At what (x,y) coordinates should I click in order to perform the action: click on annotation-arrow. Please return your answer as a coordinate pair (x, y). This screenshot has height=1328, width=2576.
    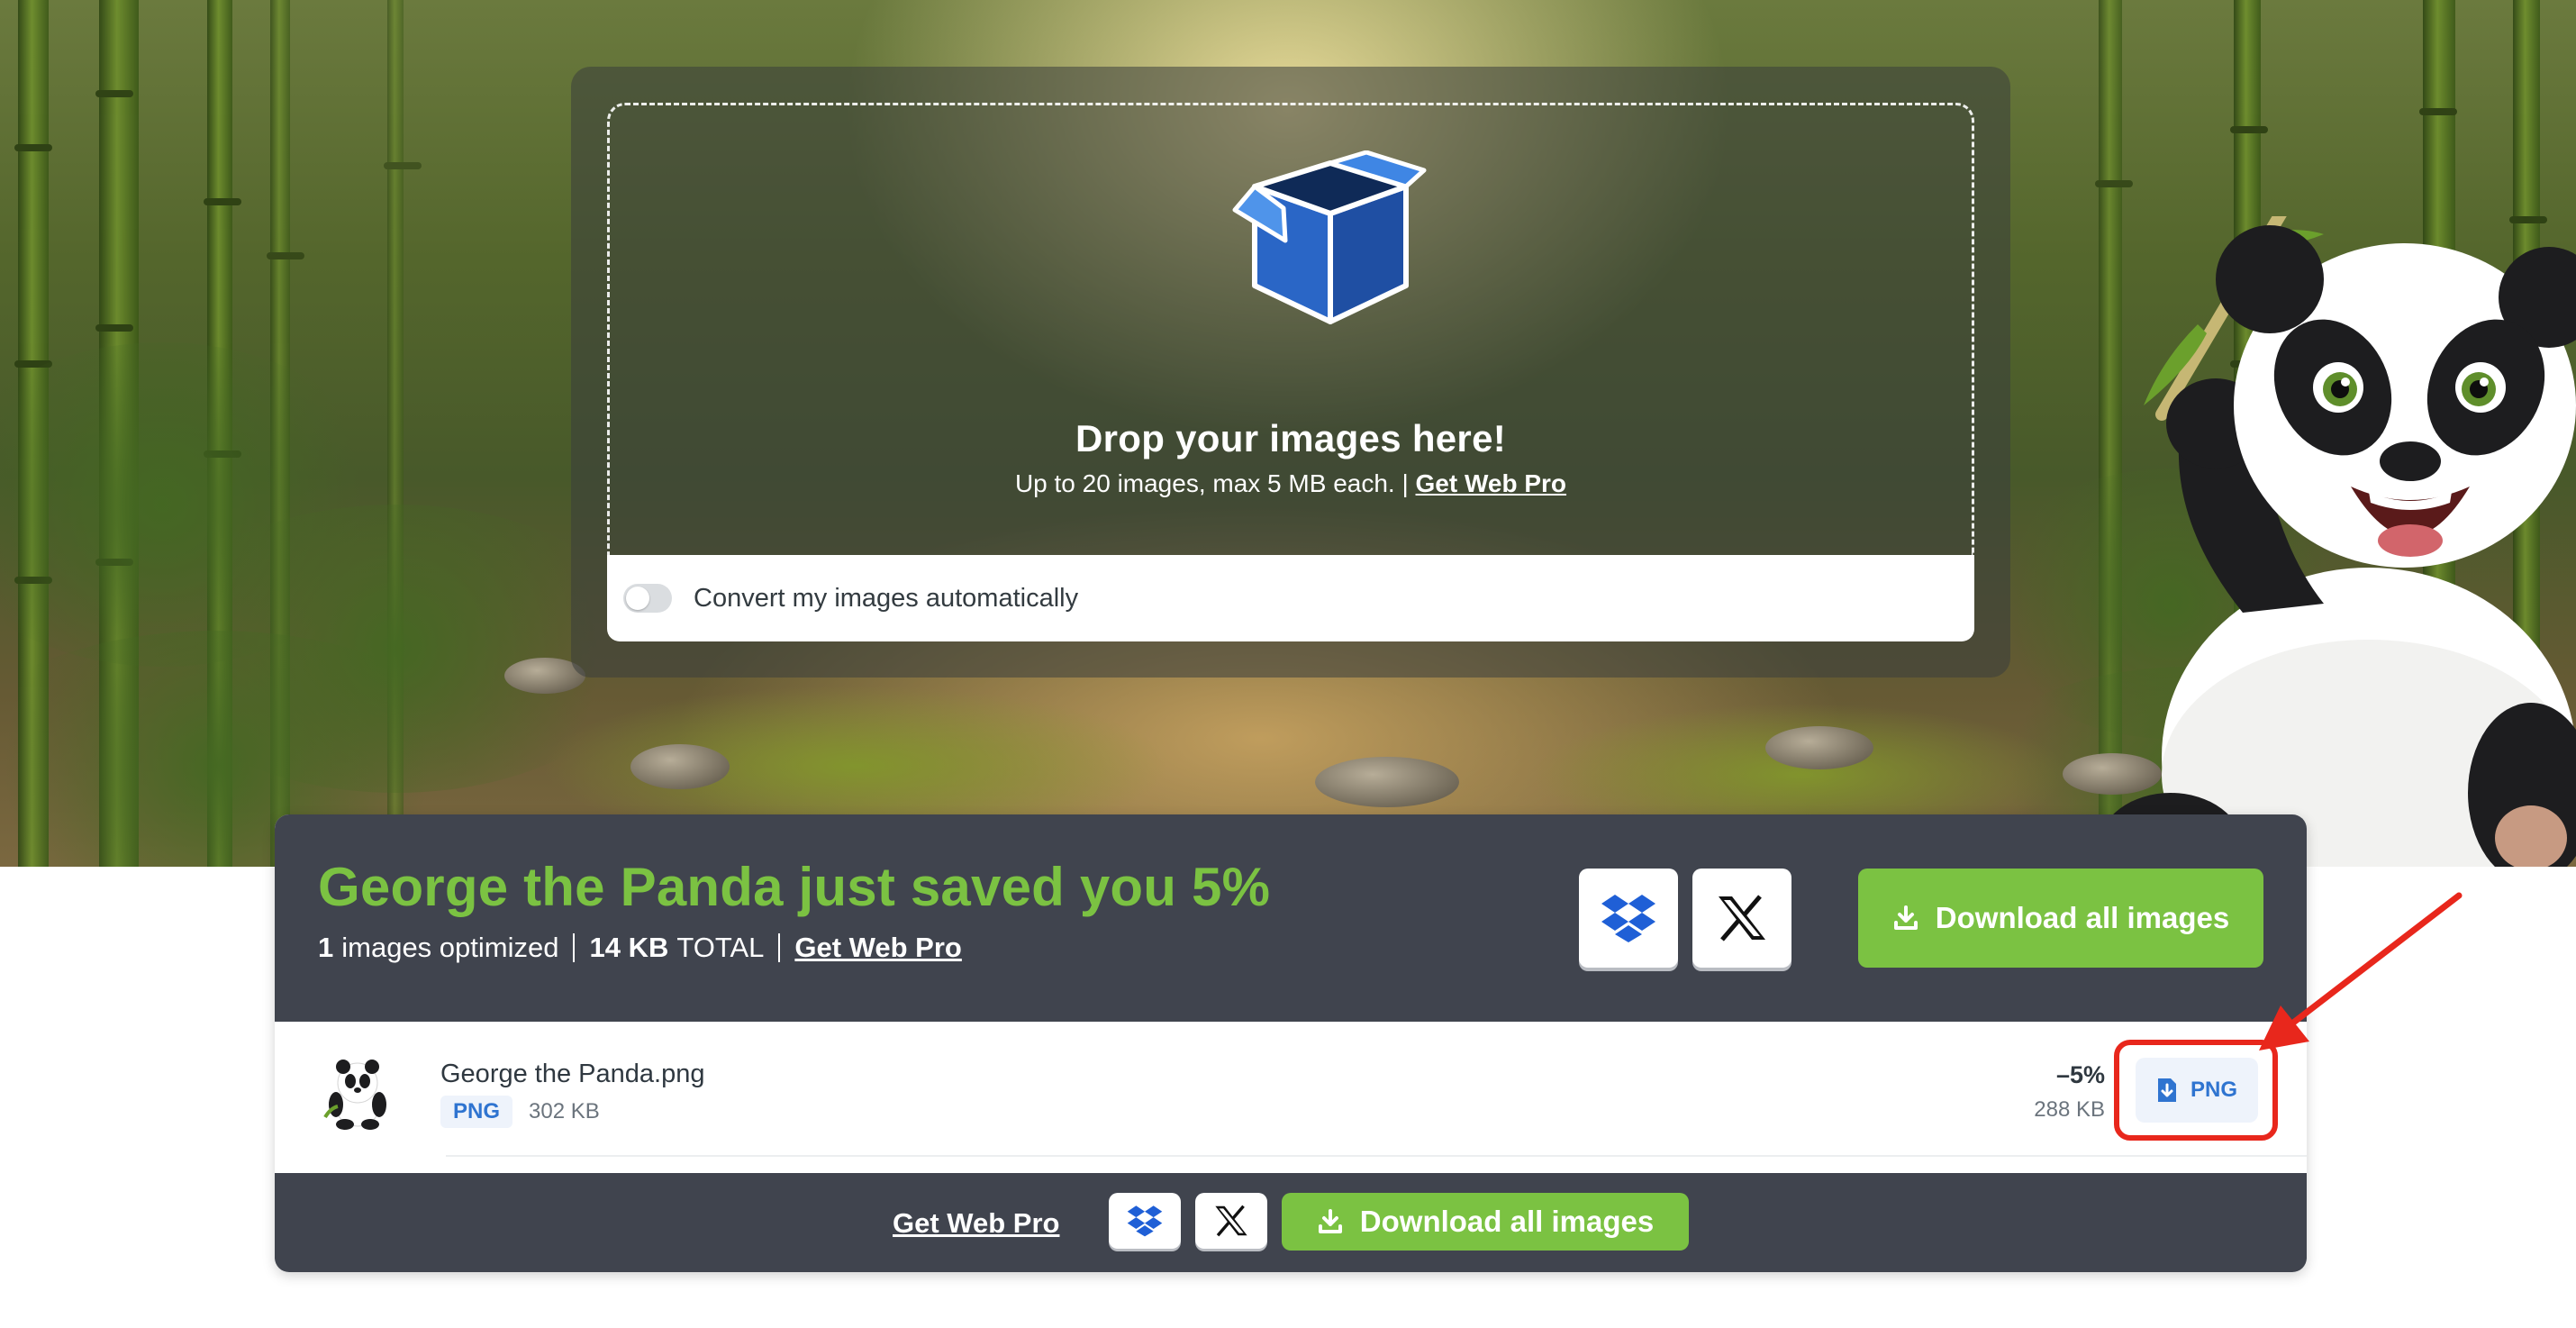
    Looking at the image, I should click on (2361, 971).